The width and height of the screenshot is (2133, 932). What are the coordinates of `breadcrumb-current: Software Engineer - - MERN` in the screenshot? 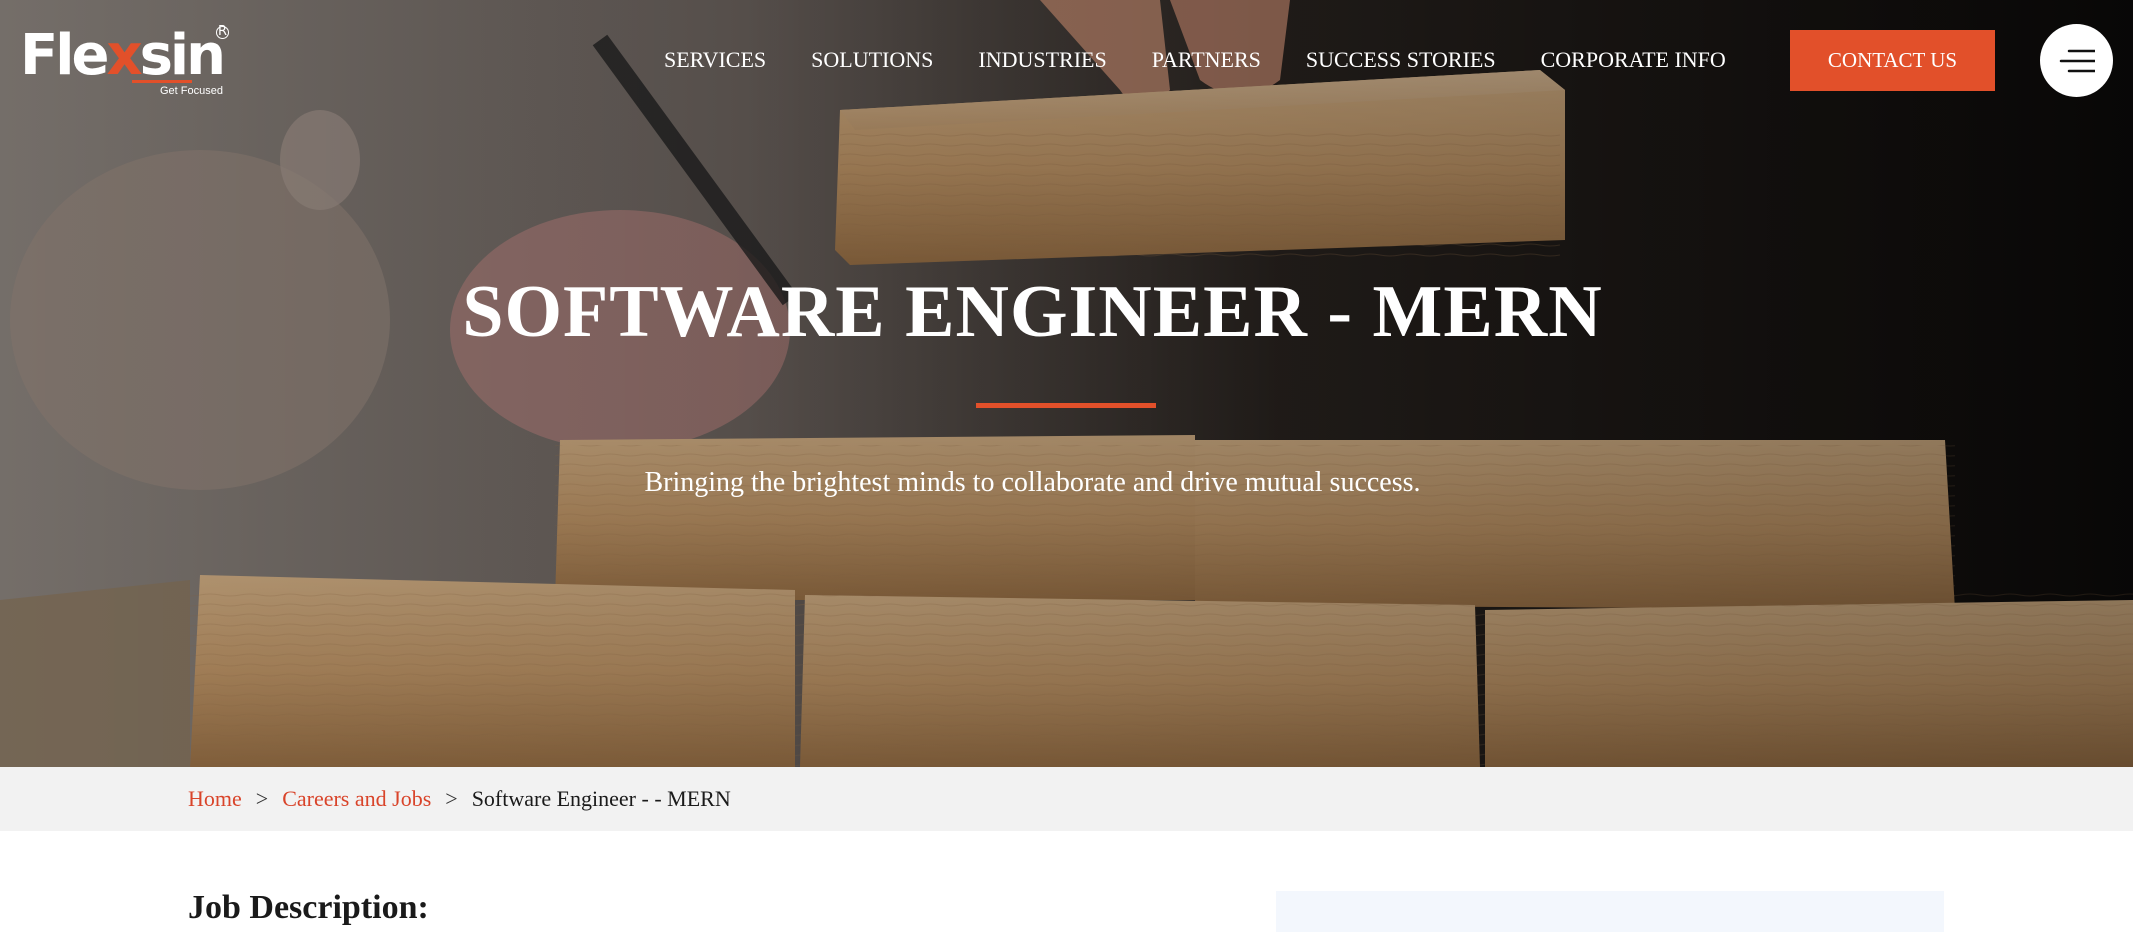 It's located at (601, 798).